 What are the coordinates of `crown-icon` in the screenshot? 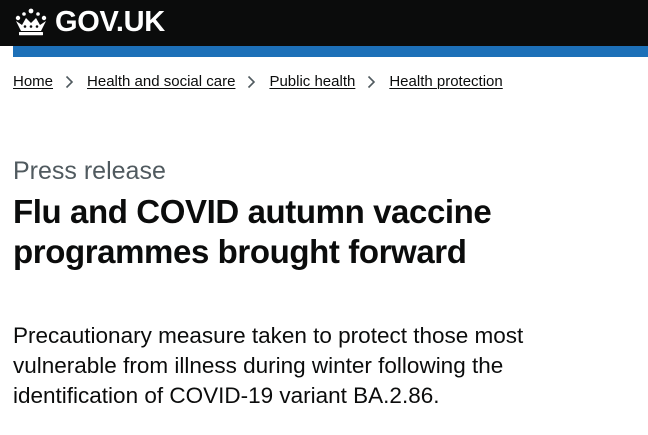 It's located at (31, 22).